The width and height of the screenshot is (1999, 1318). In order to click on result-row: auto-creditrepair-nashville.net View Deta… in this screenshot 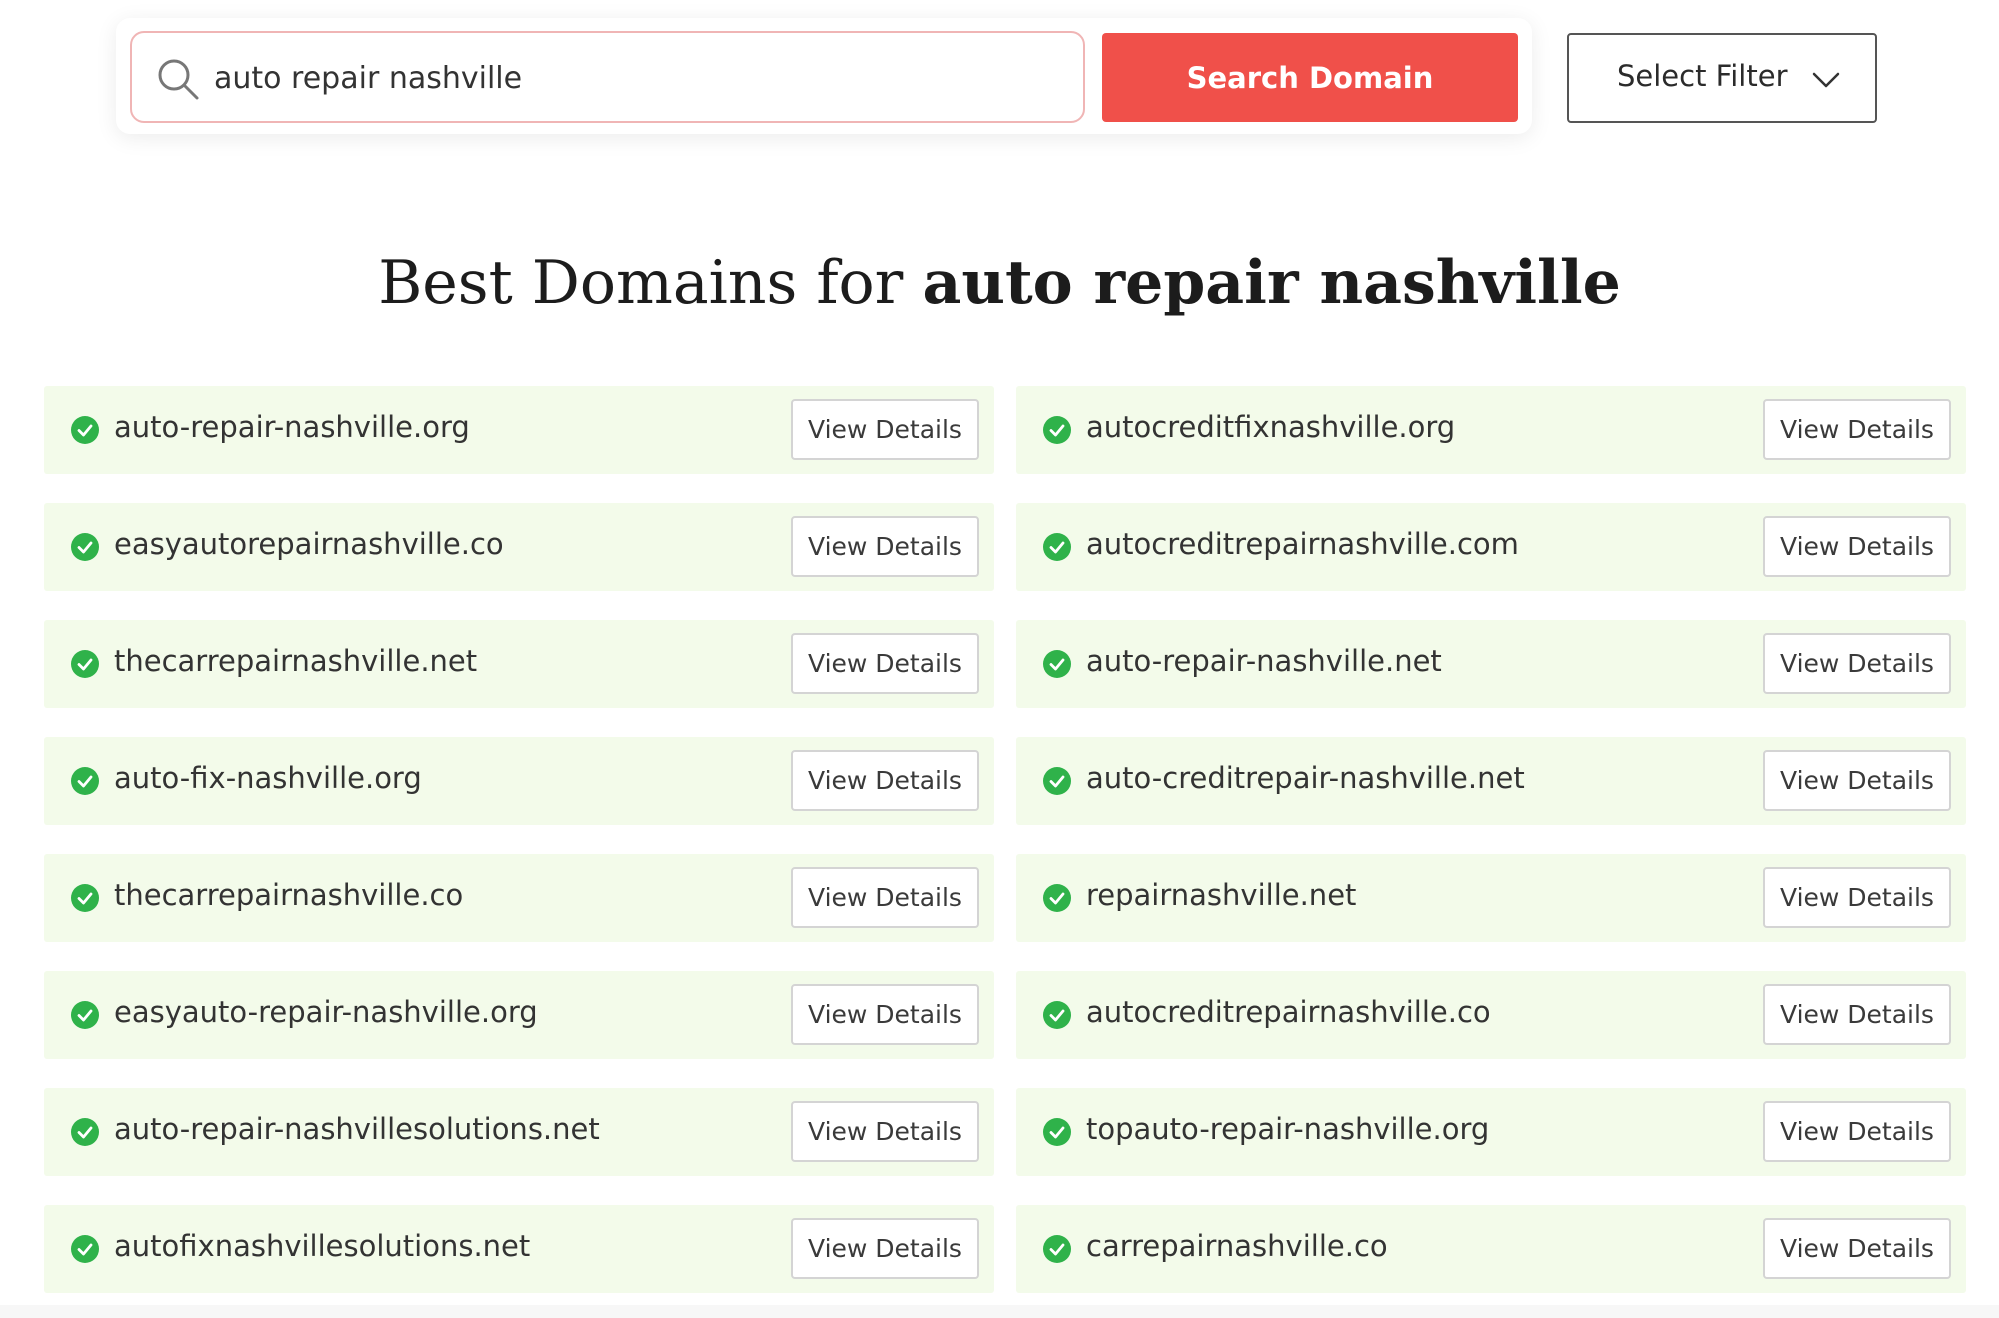, I will do `click(1491, 781)`.